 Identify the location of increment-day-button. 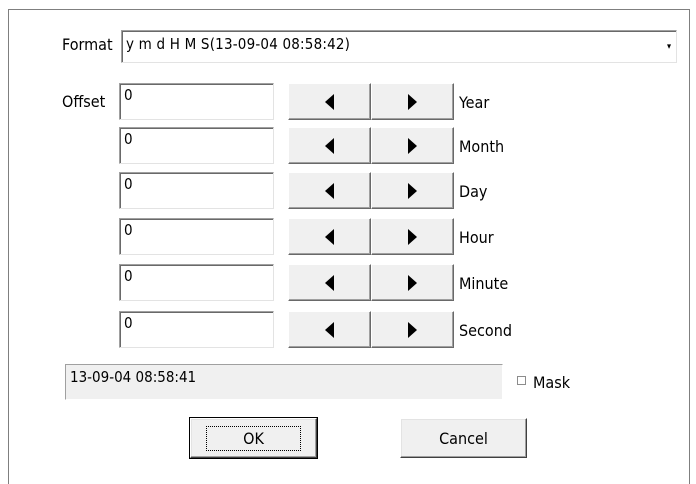
(412, 190).